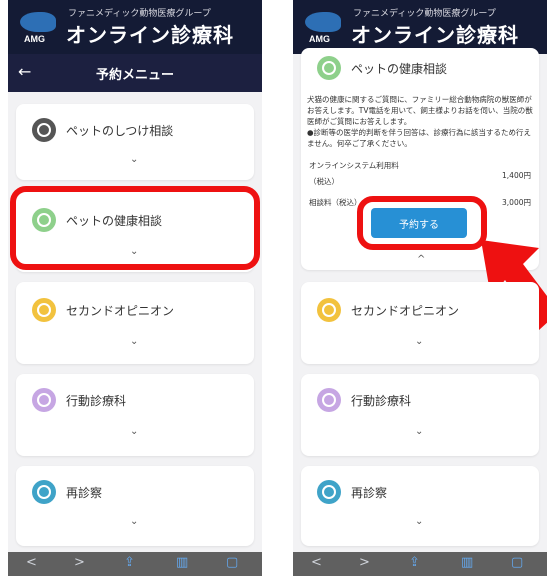 This screenshot has width=550, height=576. Describe the element at coordinates (135, 142) in the screenshot. I see `menu-item-training: ペットのしつけ相談 ⌄` at that location.